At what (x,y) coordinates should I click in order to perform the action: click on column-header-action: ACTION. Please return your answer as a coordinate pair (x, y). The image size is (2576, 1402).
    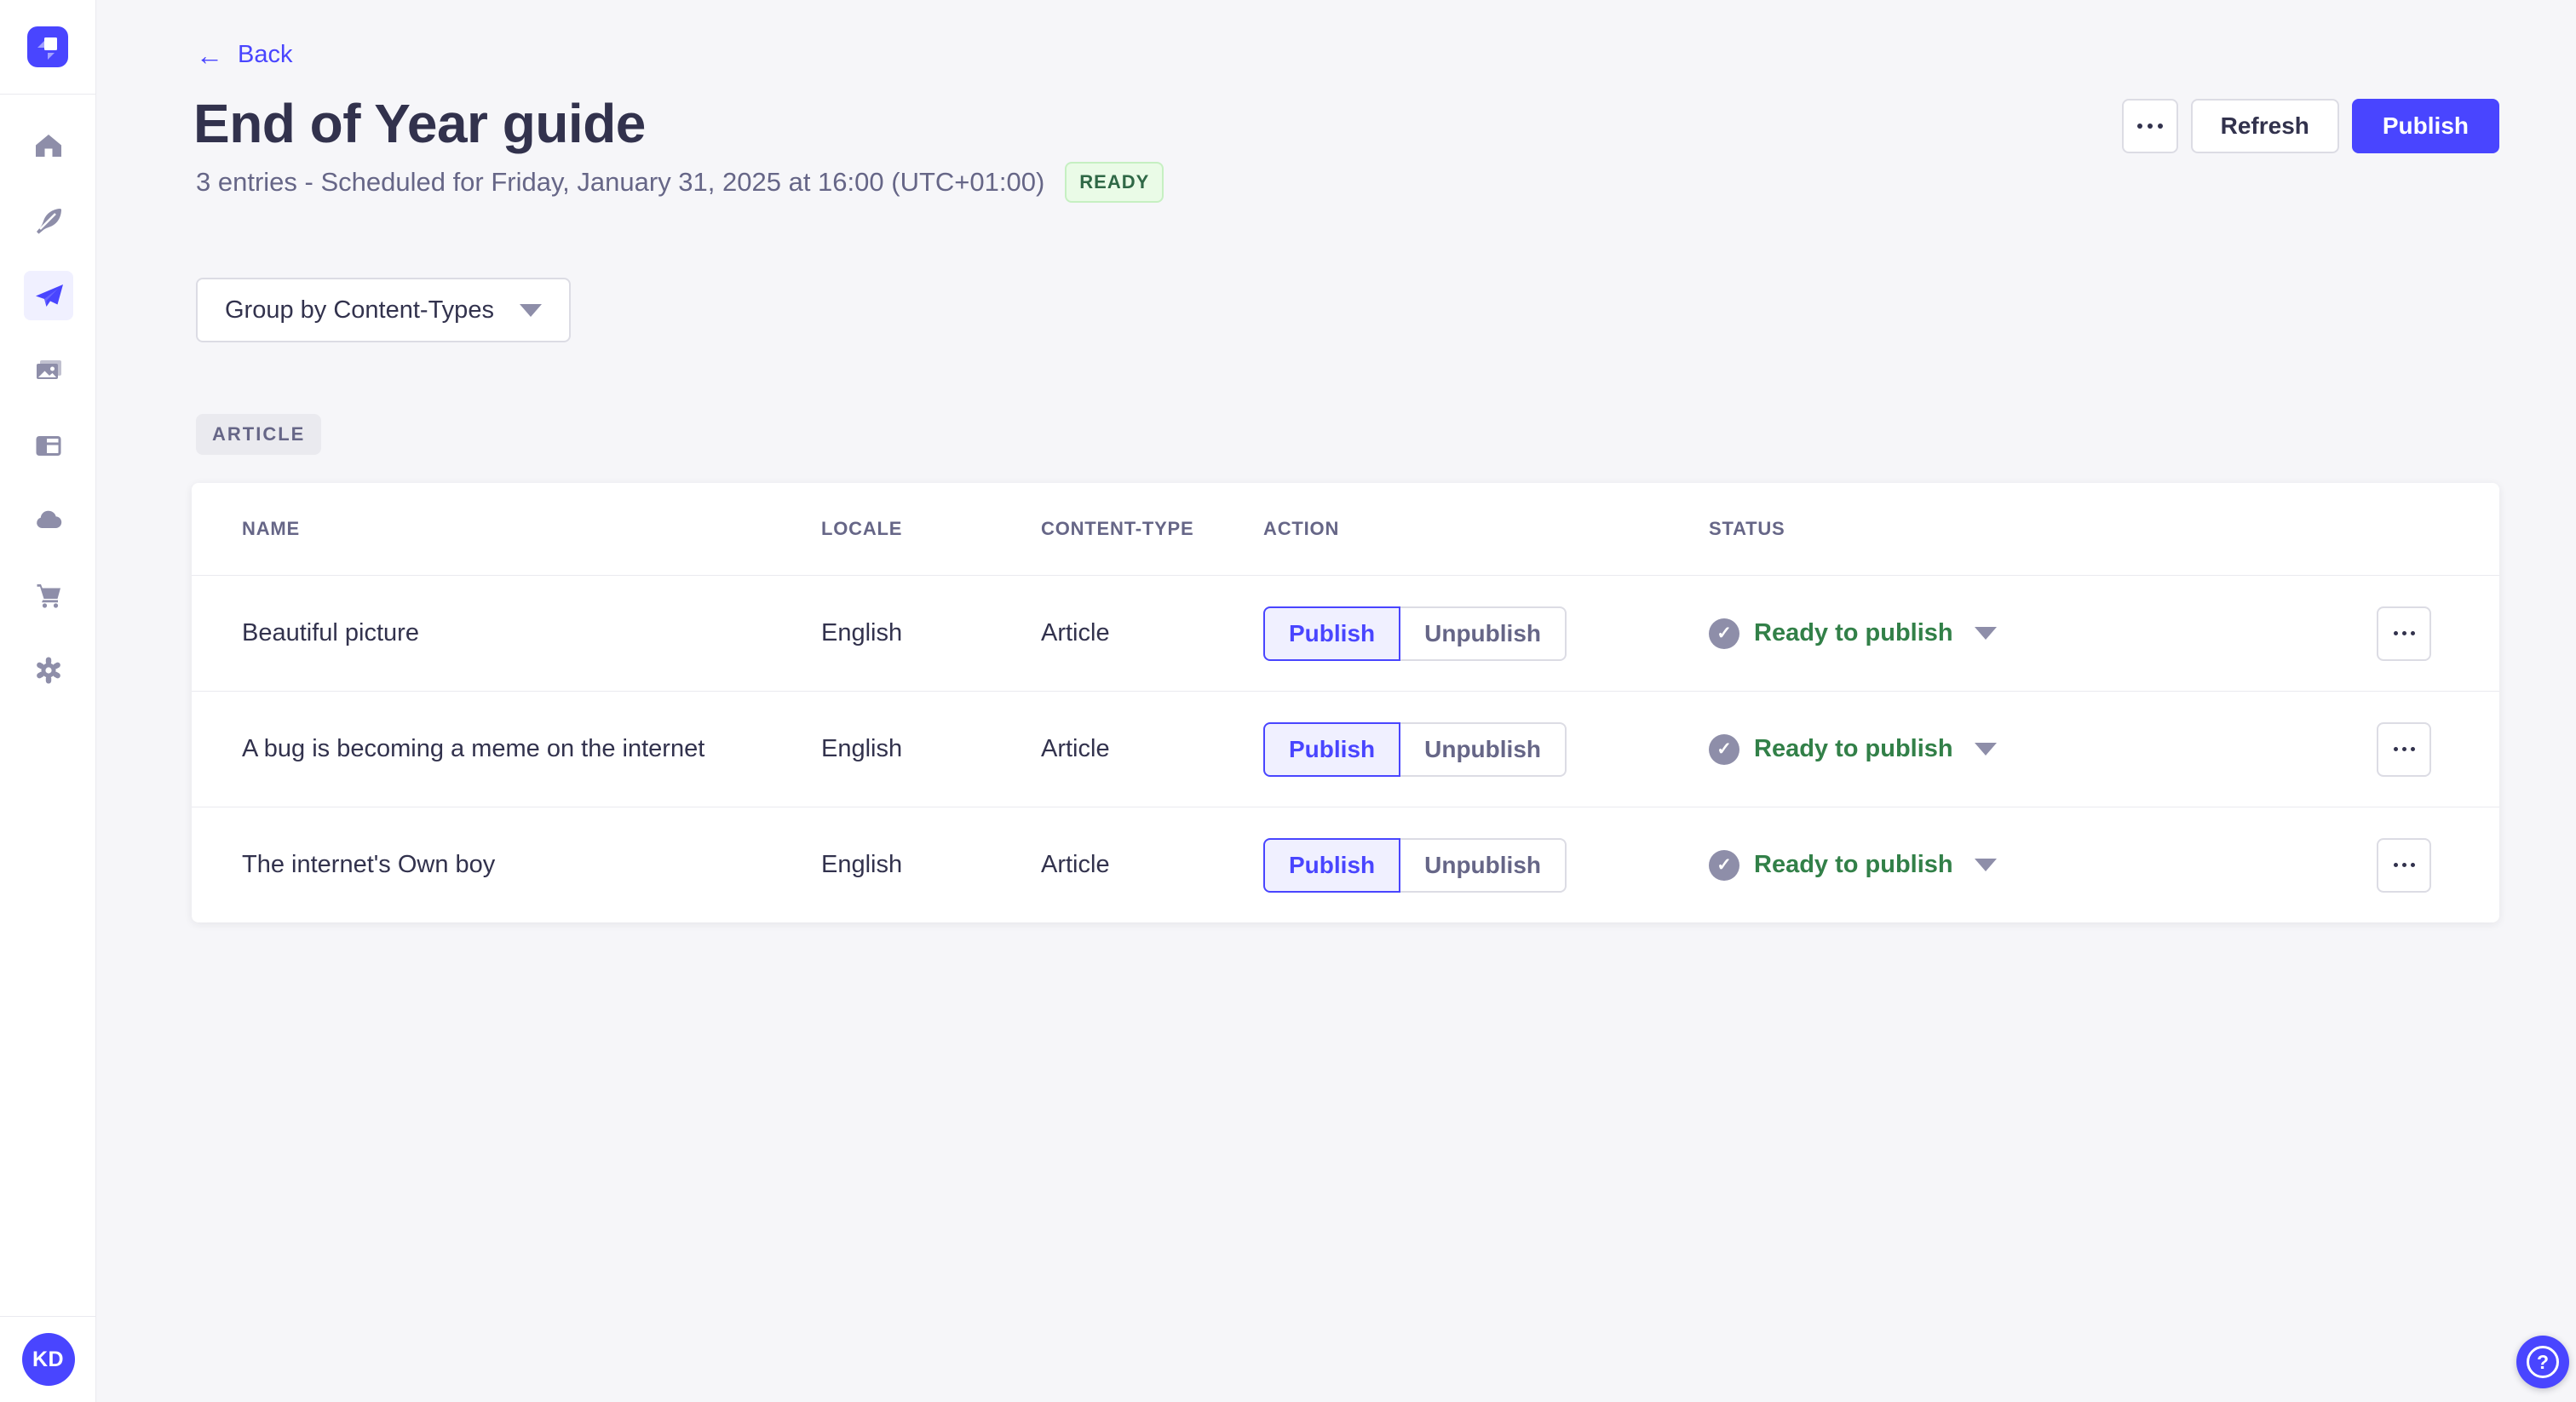
    Looking at the image, I should click on (1302, 528).